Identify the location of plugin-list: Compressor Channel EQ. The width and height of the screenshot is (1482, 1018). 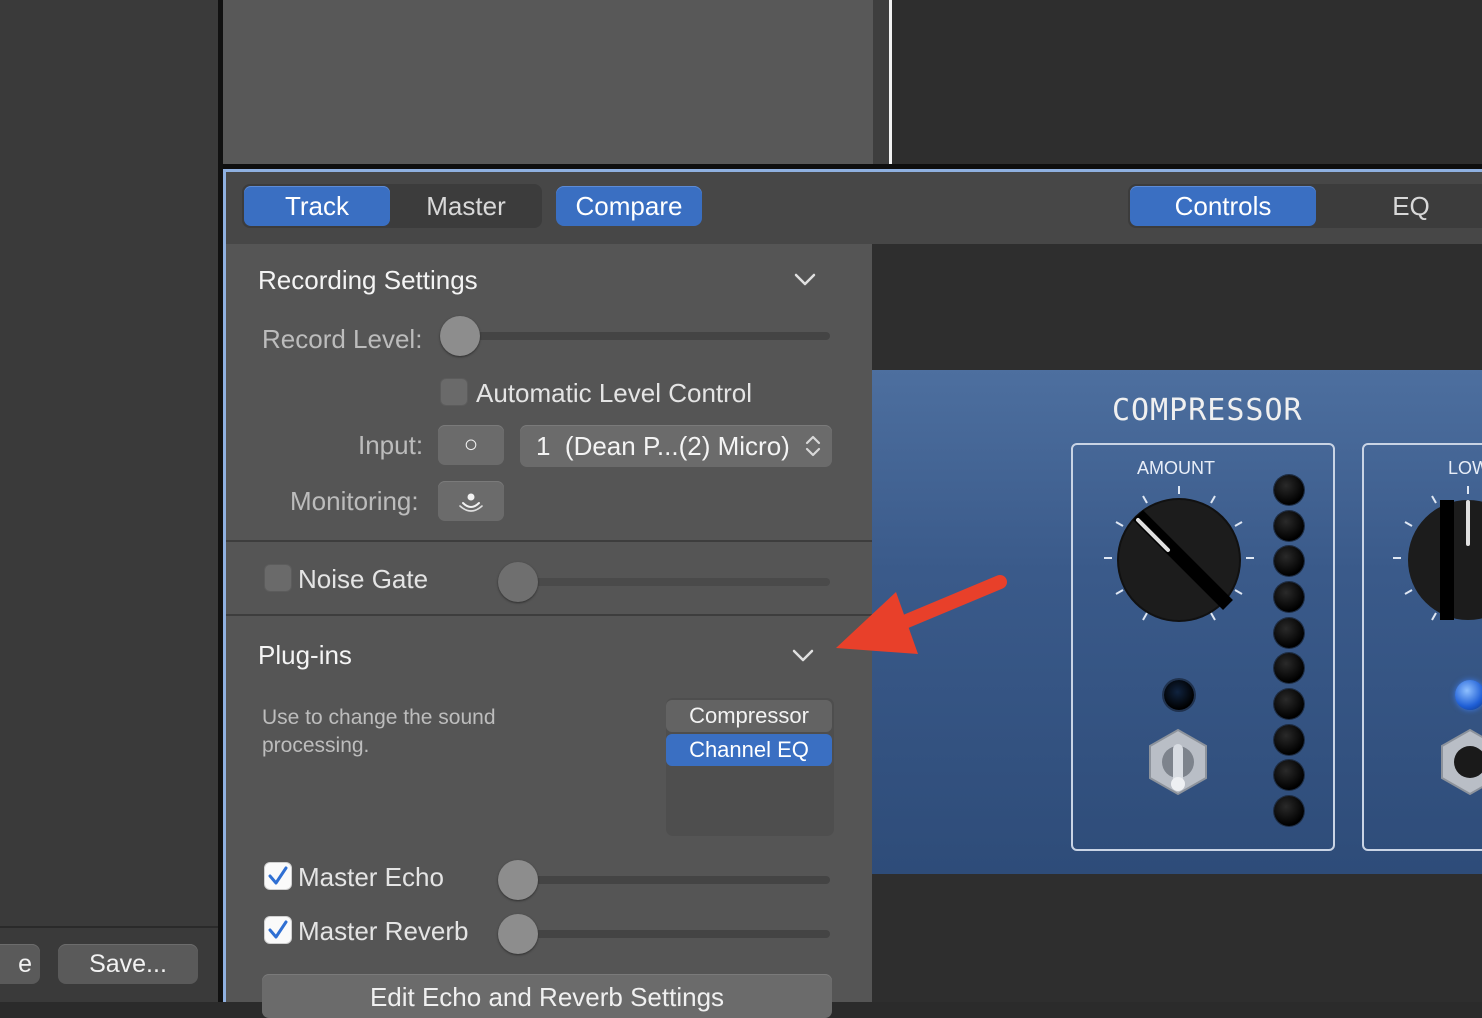
(750, 767).